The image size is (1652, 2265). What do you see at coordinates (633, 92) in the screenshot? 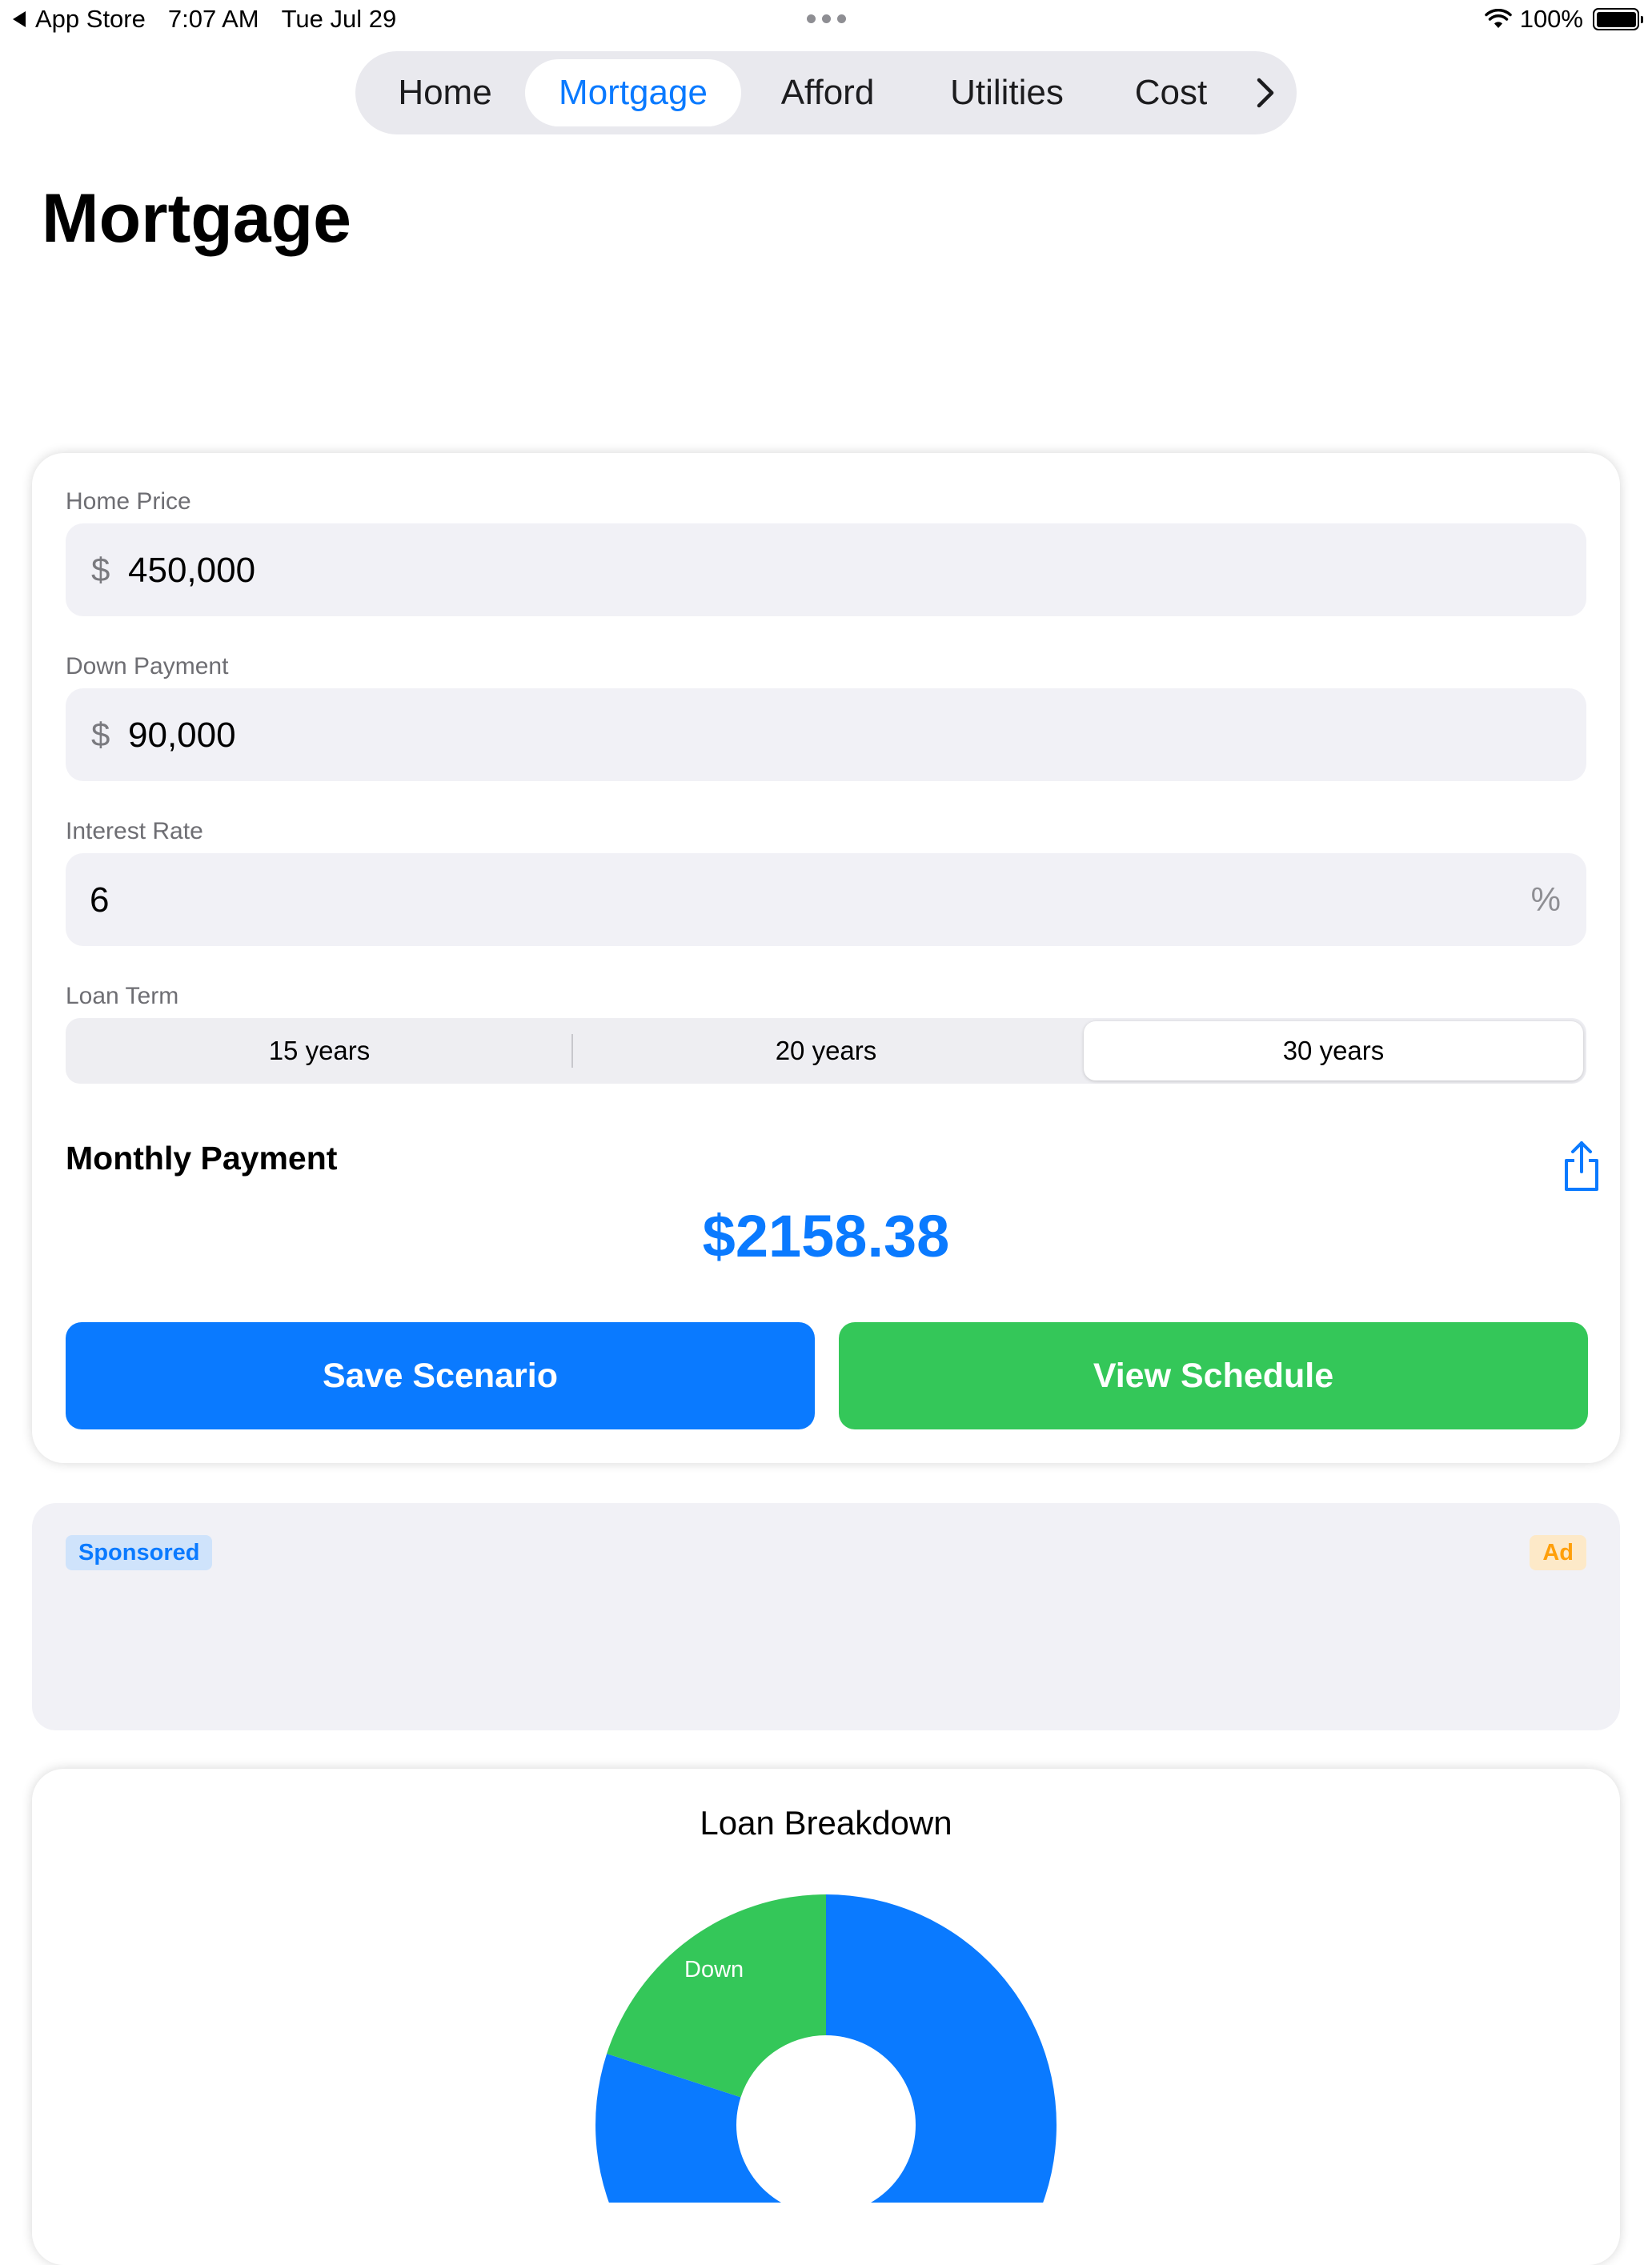
I see `tab-mortgage: Mortgage` at bounding box center [633, 92].